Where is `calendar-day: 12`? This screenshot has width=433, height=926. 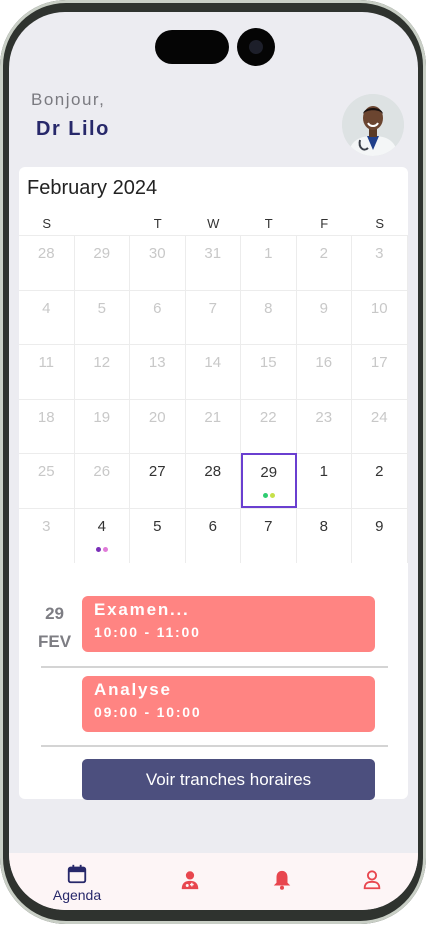 calendar-day: 12 is located at coordinates (102, 371).